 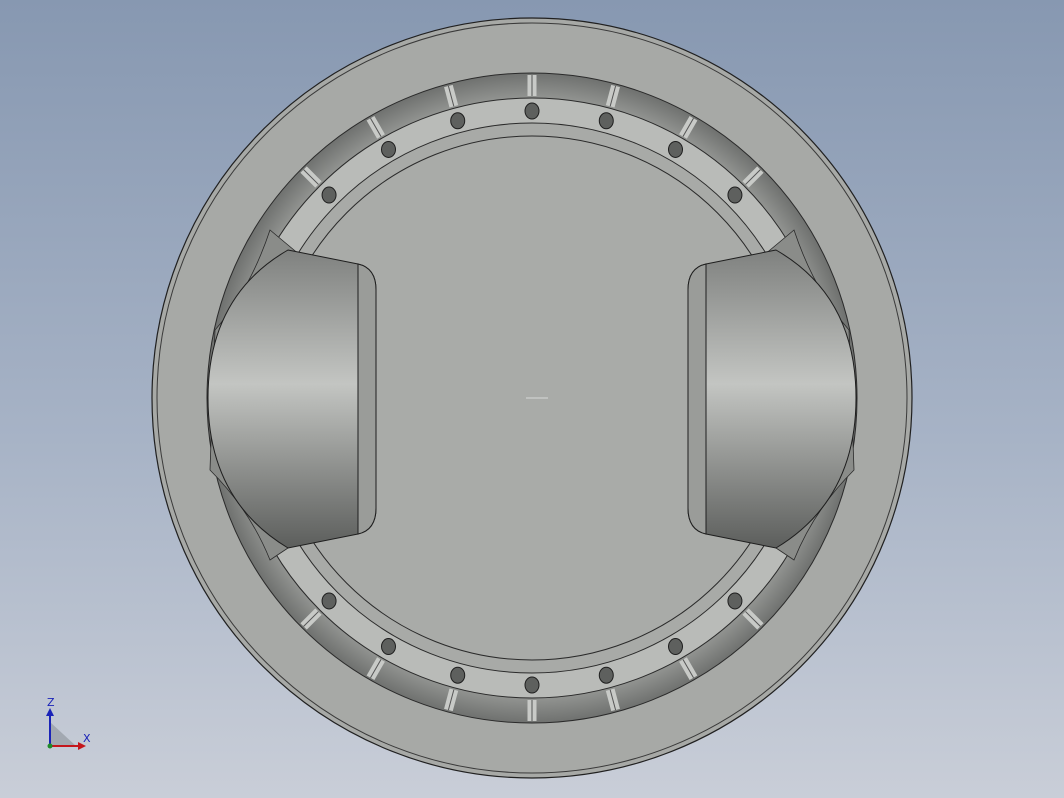 What do you see at coordinates (51, 702) in the screenshot?
I see `z-axis-label: Z` at bounding box center [51, 702].